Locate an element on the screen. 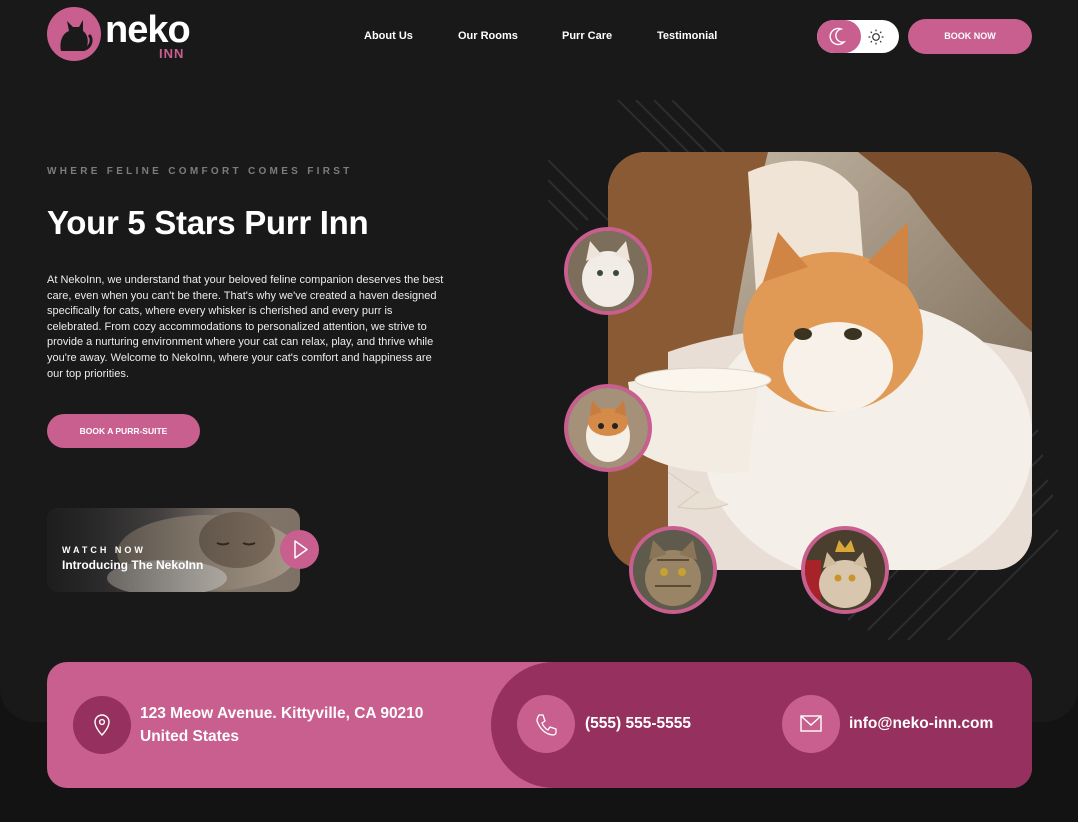  address-line-2: United States is located at coordinates (190, 736).